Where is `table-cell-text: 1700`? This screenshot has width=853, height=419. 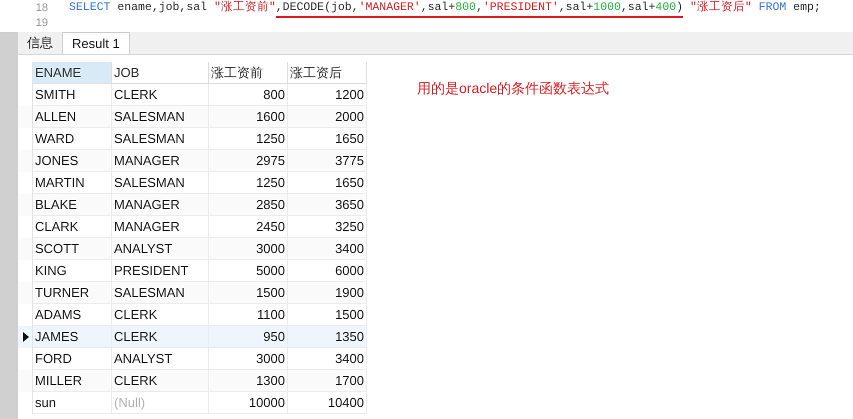 table-cell-text: 1700 is located at coordinates (349, 381).